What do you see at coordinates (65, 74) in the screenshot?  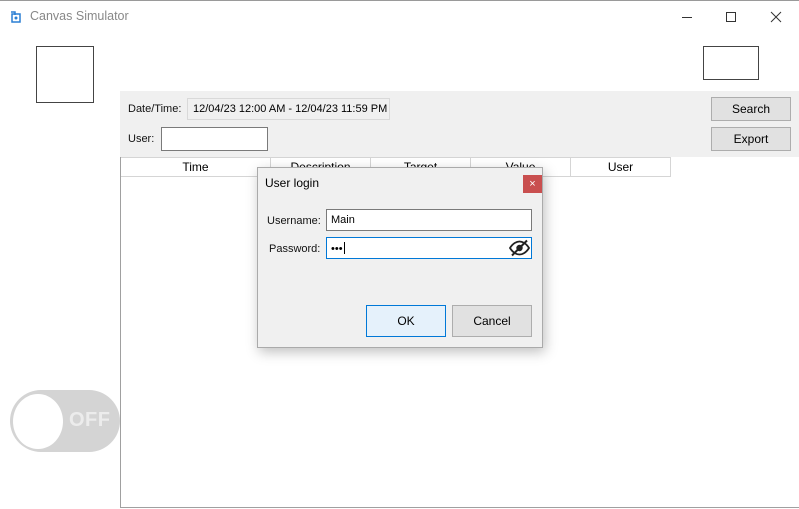 I see `canvas-square-left` at bounding box center [65, 74].